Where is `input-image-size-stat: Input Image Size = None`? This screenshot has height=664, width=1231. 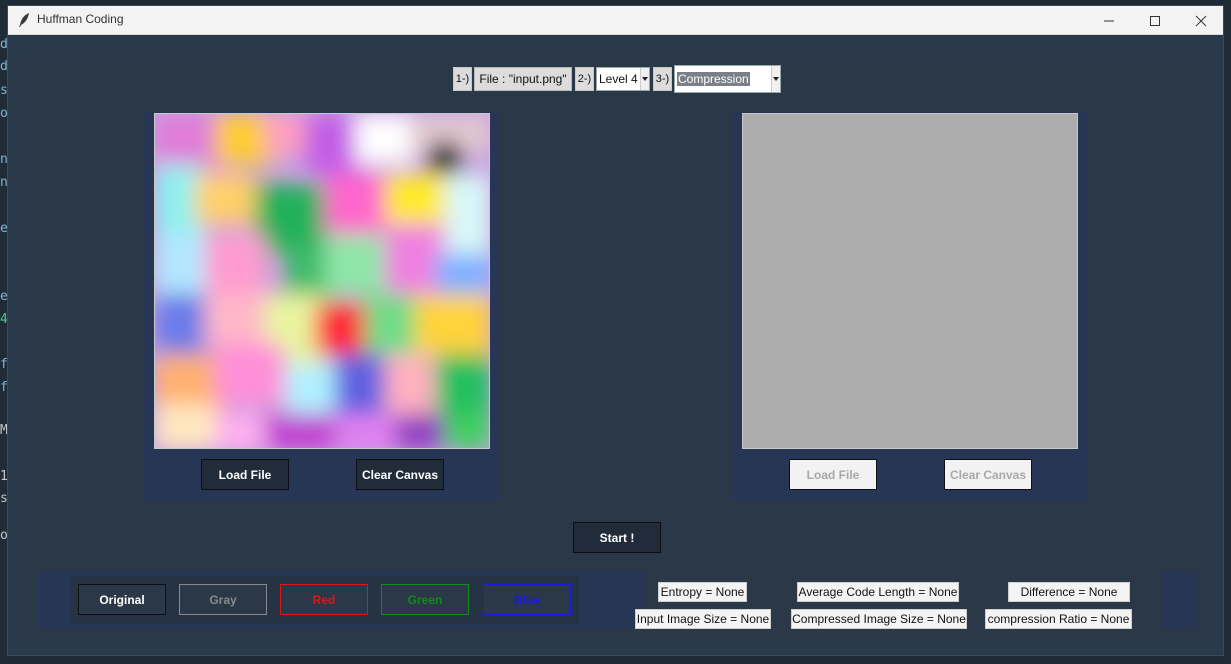 input-image-size-stat: Input Image Size = None is located at coordinates (703, 619).